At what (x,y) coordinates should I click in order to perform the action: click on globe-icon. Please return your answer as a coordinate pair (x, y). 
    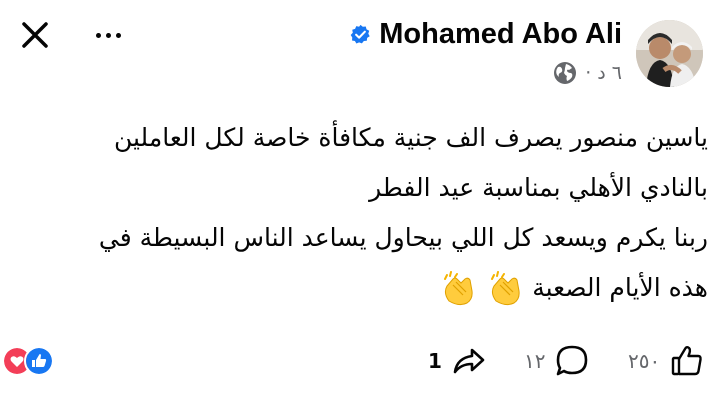
    Looking at the image, I should click on (565, 73).